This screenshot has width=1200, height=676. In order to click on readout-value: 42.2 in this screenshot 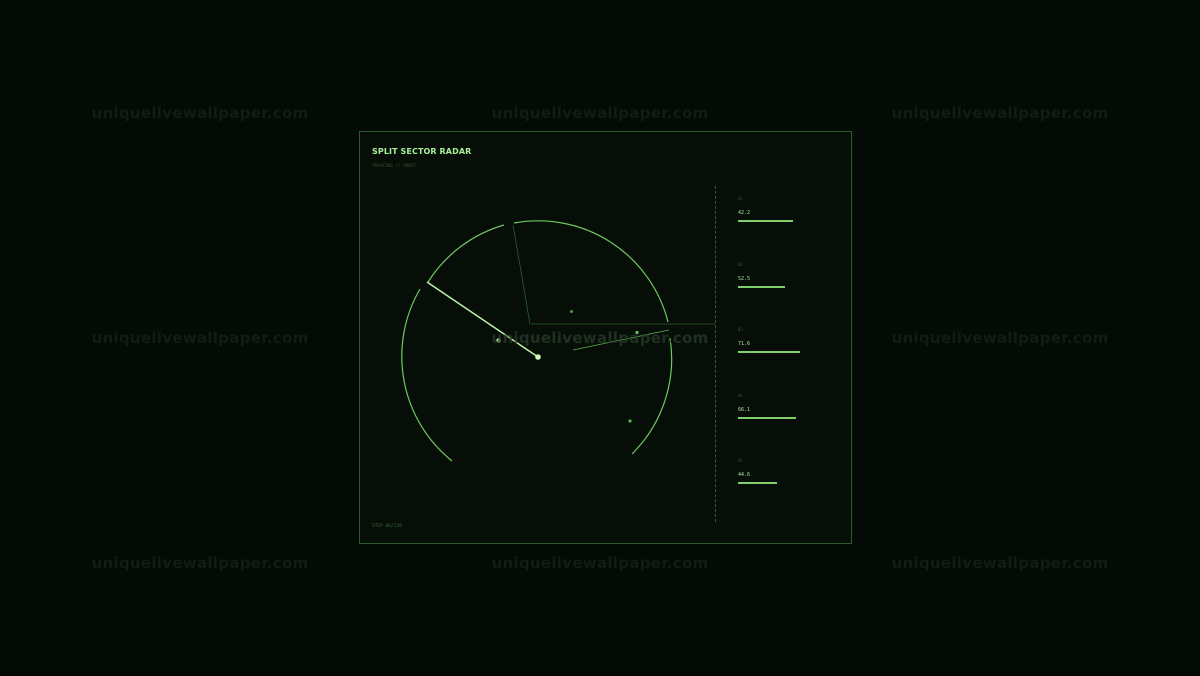, I will do `click(744, 213)`.